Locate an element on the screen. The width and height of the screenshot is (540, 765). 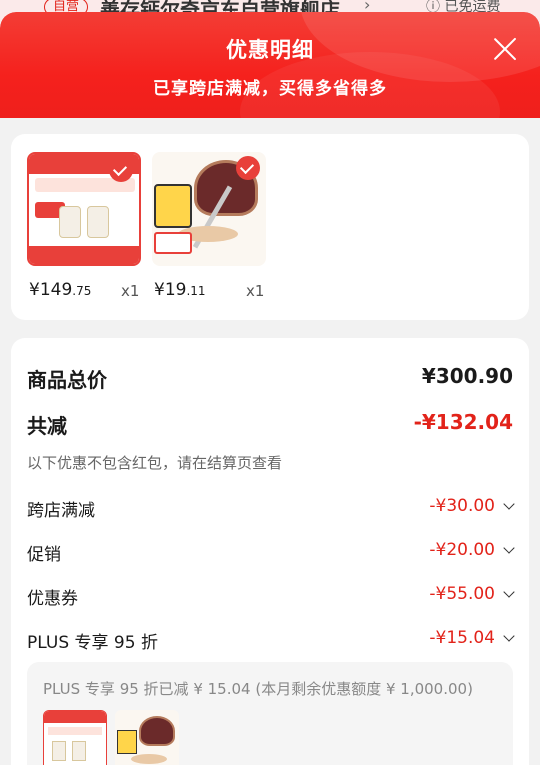
supplement-product-thumbnail is located at coordinates (75, 737).